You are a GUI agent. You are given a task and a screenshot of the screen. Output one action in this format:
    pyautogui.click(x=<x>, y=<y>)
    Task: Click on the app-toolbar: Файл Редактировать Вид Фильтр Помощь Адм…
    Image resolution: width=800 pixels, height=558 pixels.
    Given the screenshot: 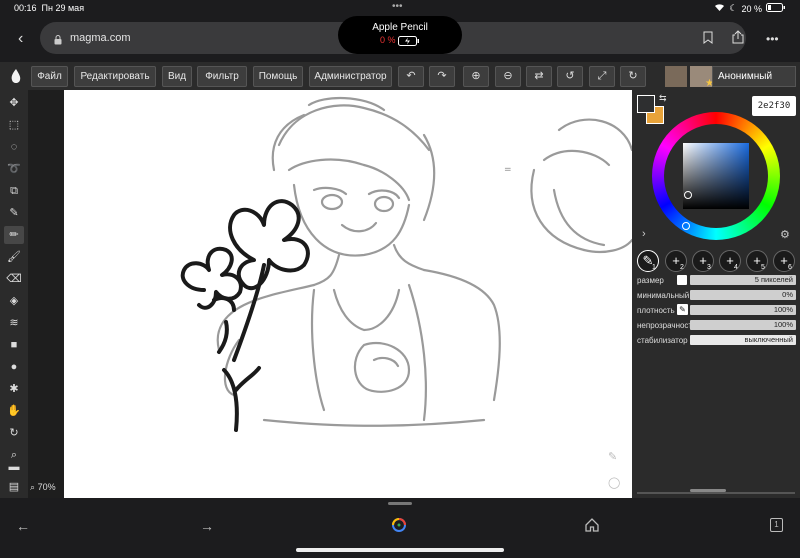 What is the action you would take?
    pyautogui.click(x=400, y=76)
    